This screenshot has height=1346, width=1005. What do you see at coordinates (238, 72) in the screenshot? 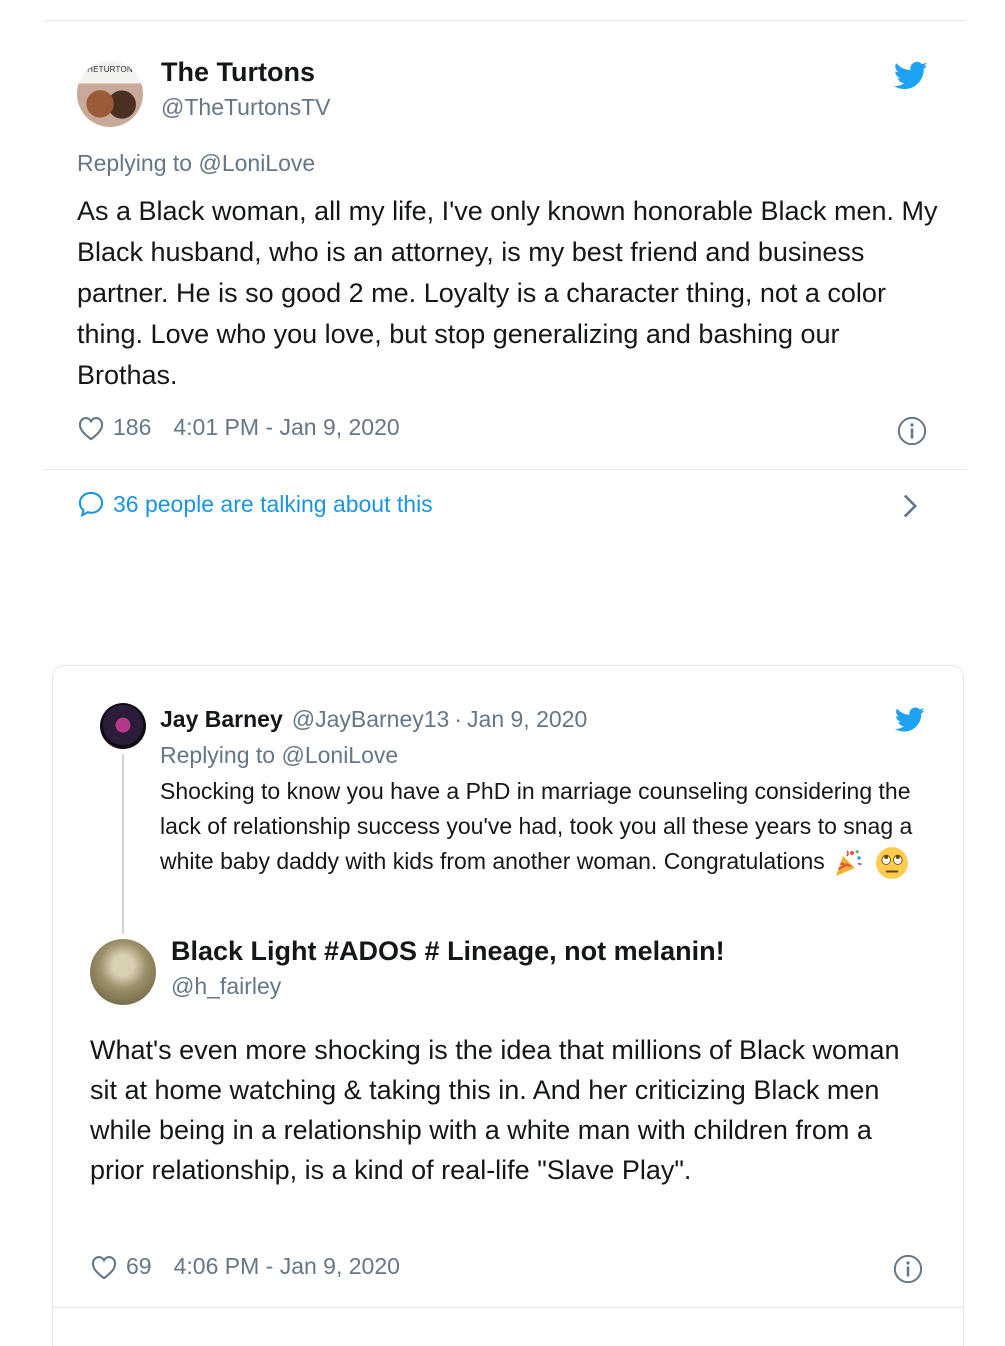
I see `author-name: The Turtons` at bounding box center [238, 72].